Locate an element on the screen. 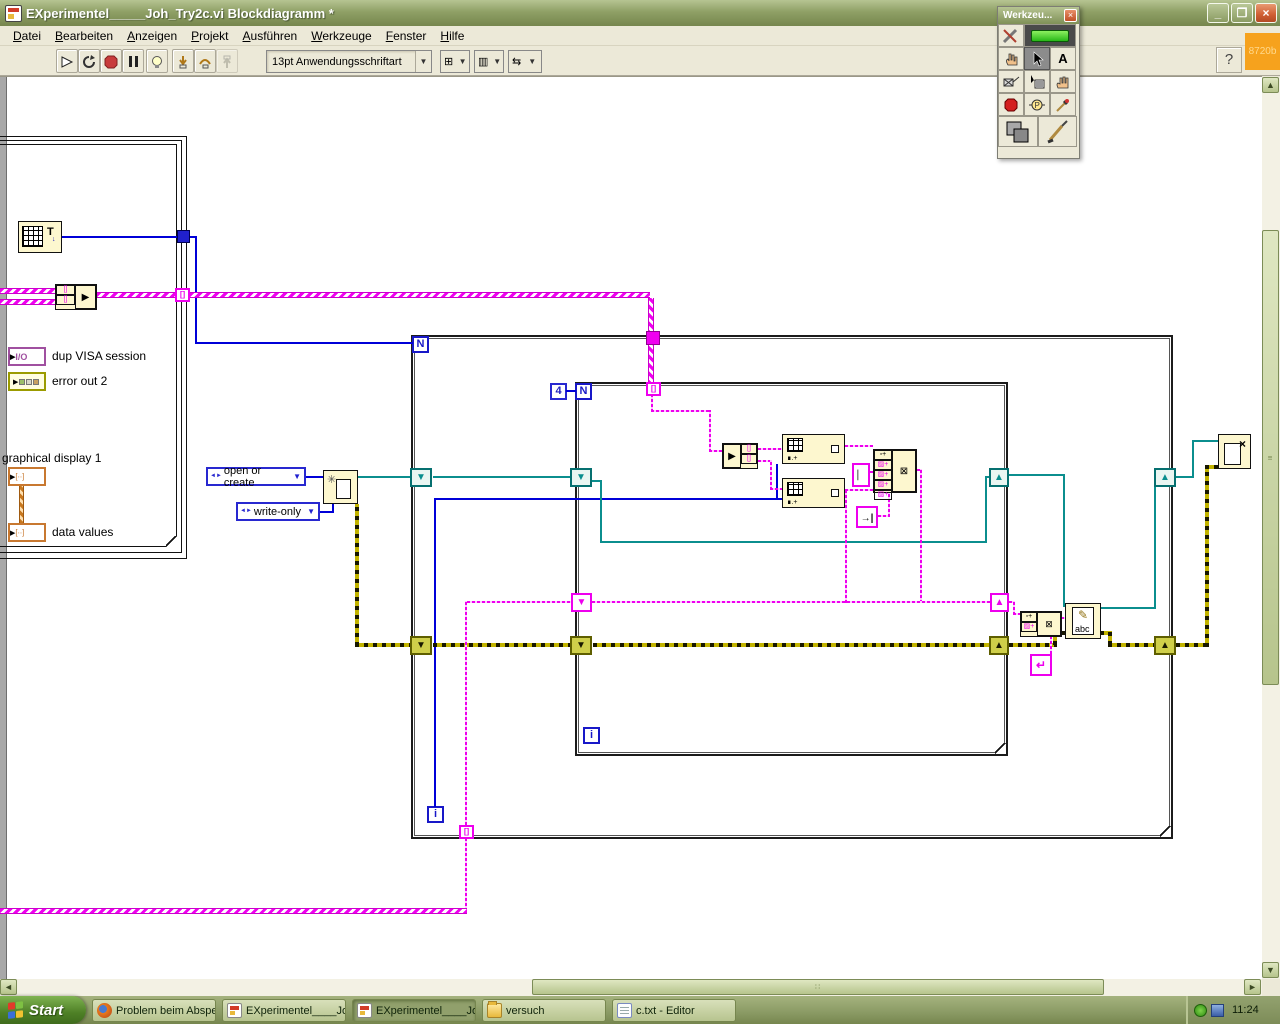 Image resolution: width=1280 pixels, height=1024 pixels. minimize-button: _ is located at coordinates (1218, 13).